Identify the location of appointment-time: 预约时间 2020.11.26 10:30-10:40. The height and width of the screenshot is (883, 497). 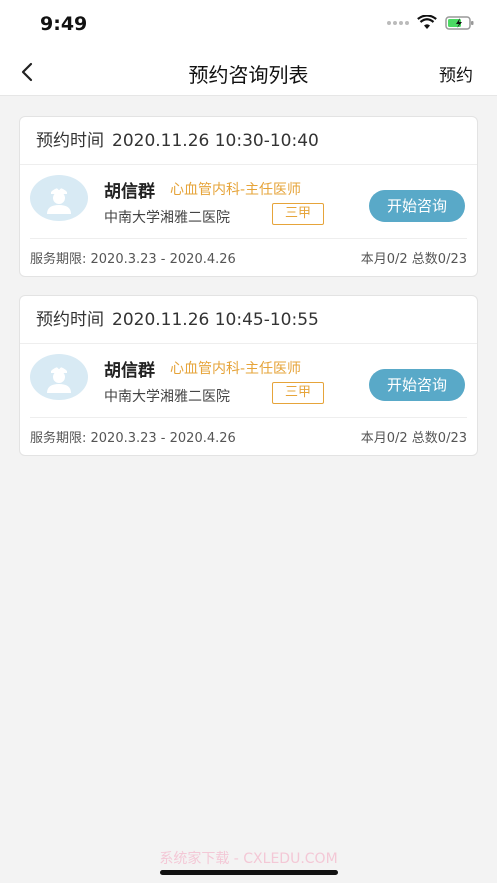
(248, 141).